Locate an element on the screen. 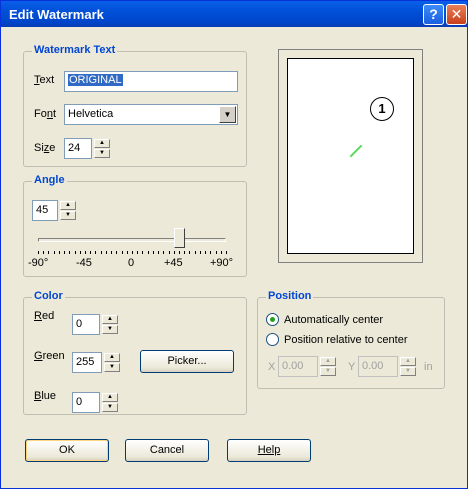  relative-position-label: Position relative to center is located at coordinates (346, 340).